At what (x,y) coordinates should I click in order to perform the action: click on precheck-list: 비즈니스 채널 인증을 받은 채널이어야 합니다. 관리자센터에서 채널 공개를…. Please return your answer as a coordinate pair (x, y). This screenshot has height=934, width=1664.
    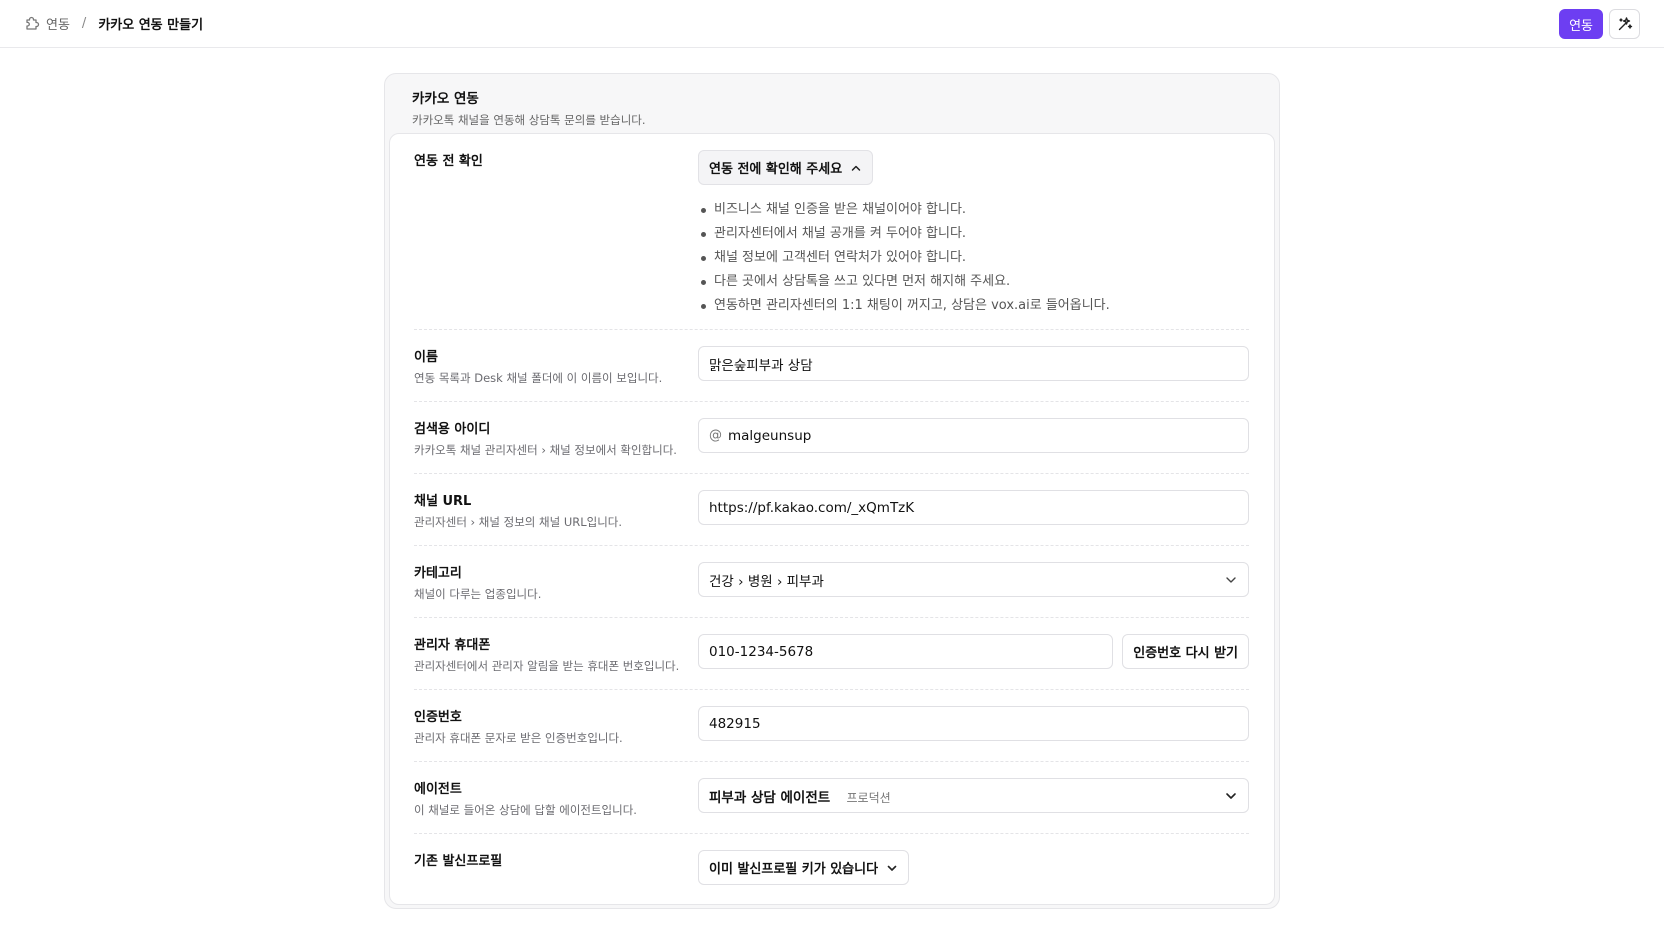
    Looking at the image, I should click on (973, 258).